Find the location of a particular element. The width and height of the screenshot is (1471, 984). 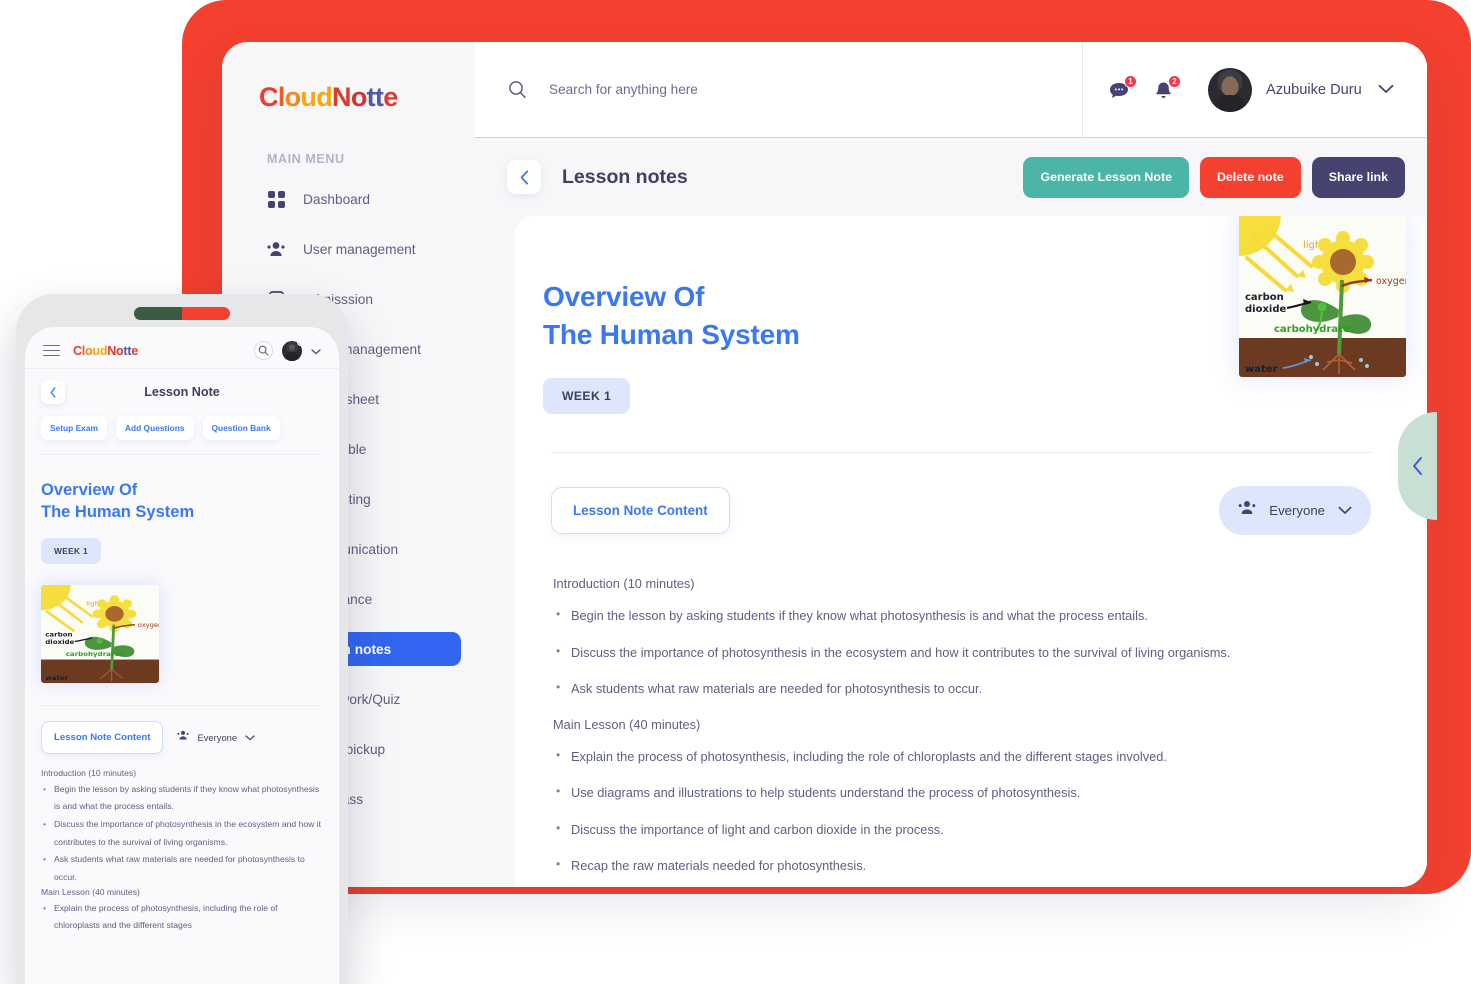

phone-audience-dropdown: Everyone is located at coordinates (216, 737).